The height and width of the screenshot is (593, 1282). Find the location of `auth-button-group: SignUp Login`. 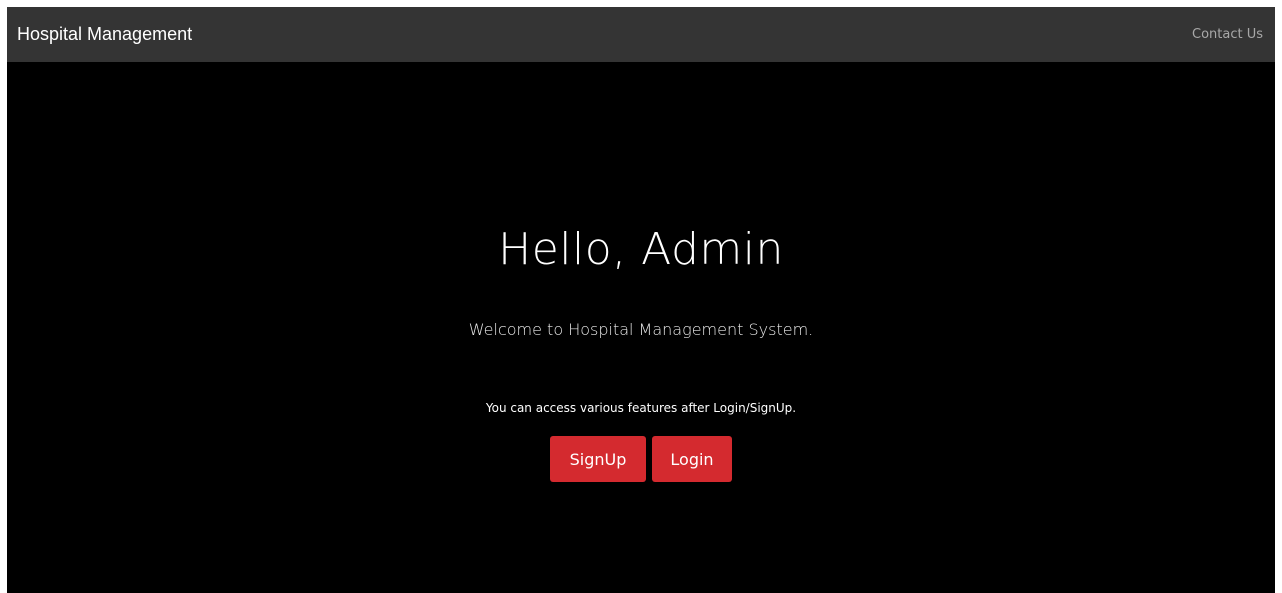

auth-button-group: SignUp Login is located at coordinates (641, 459).